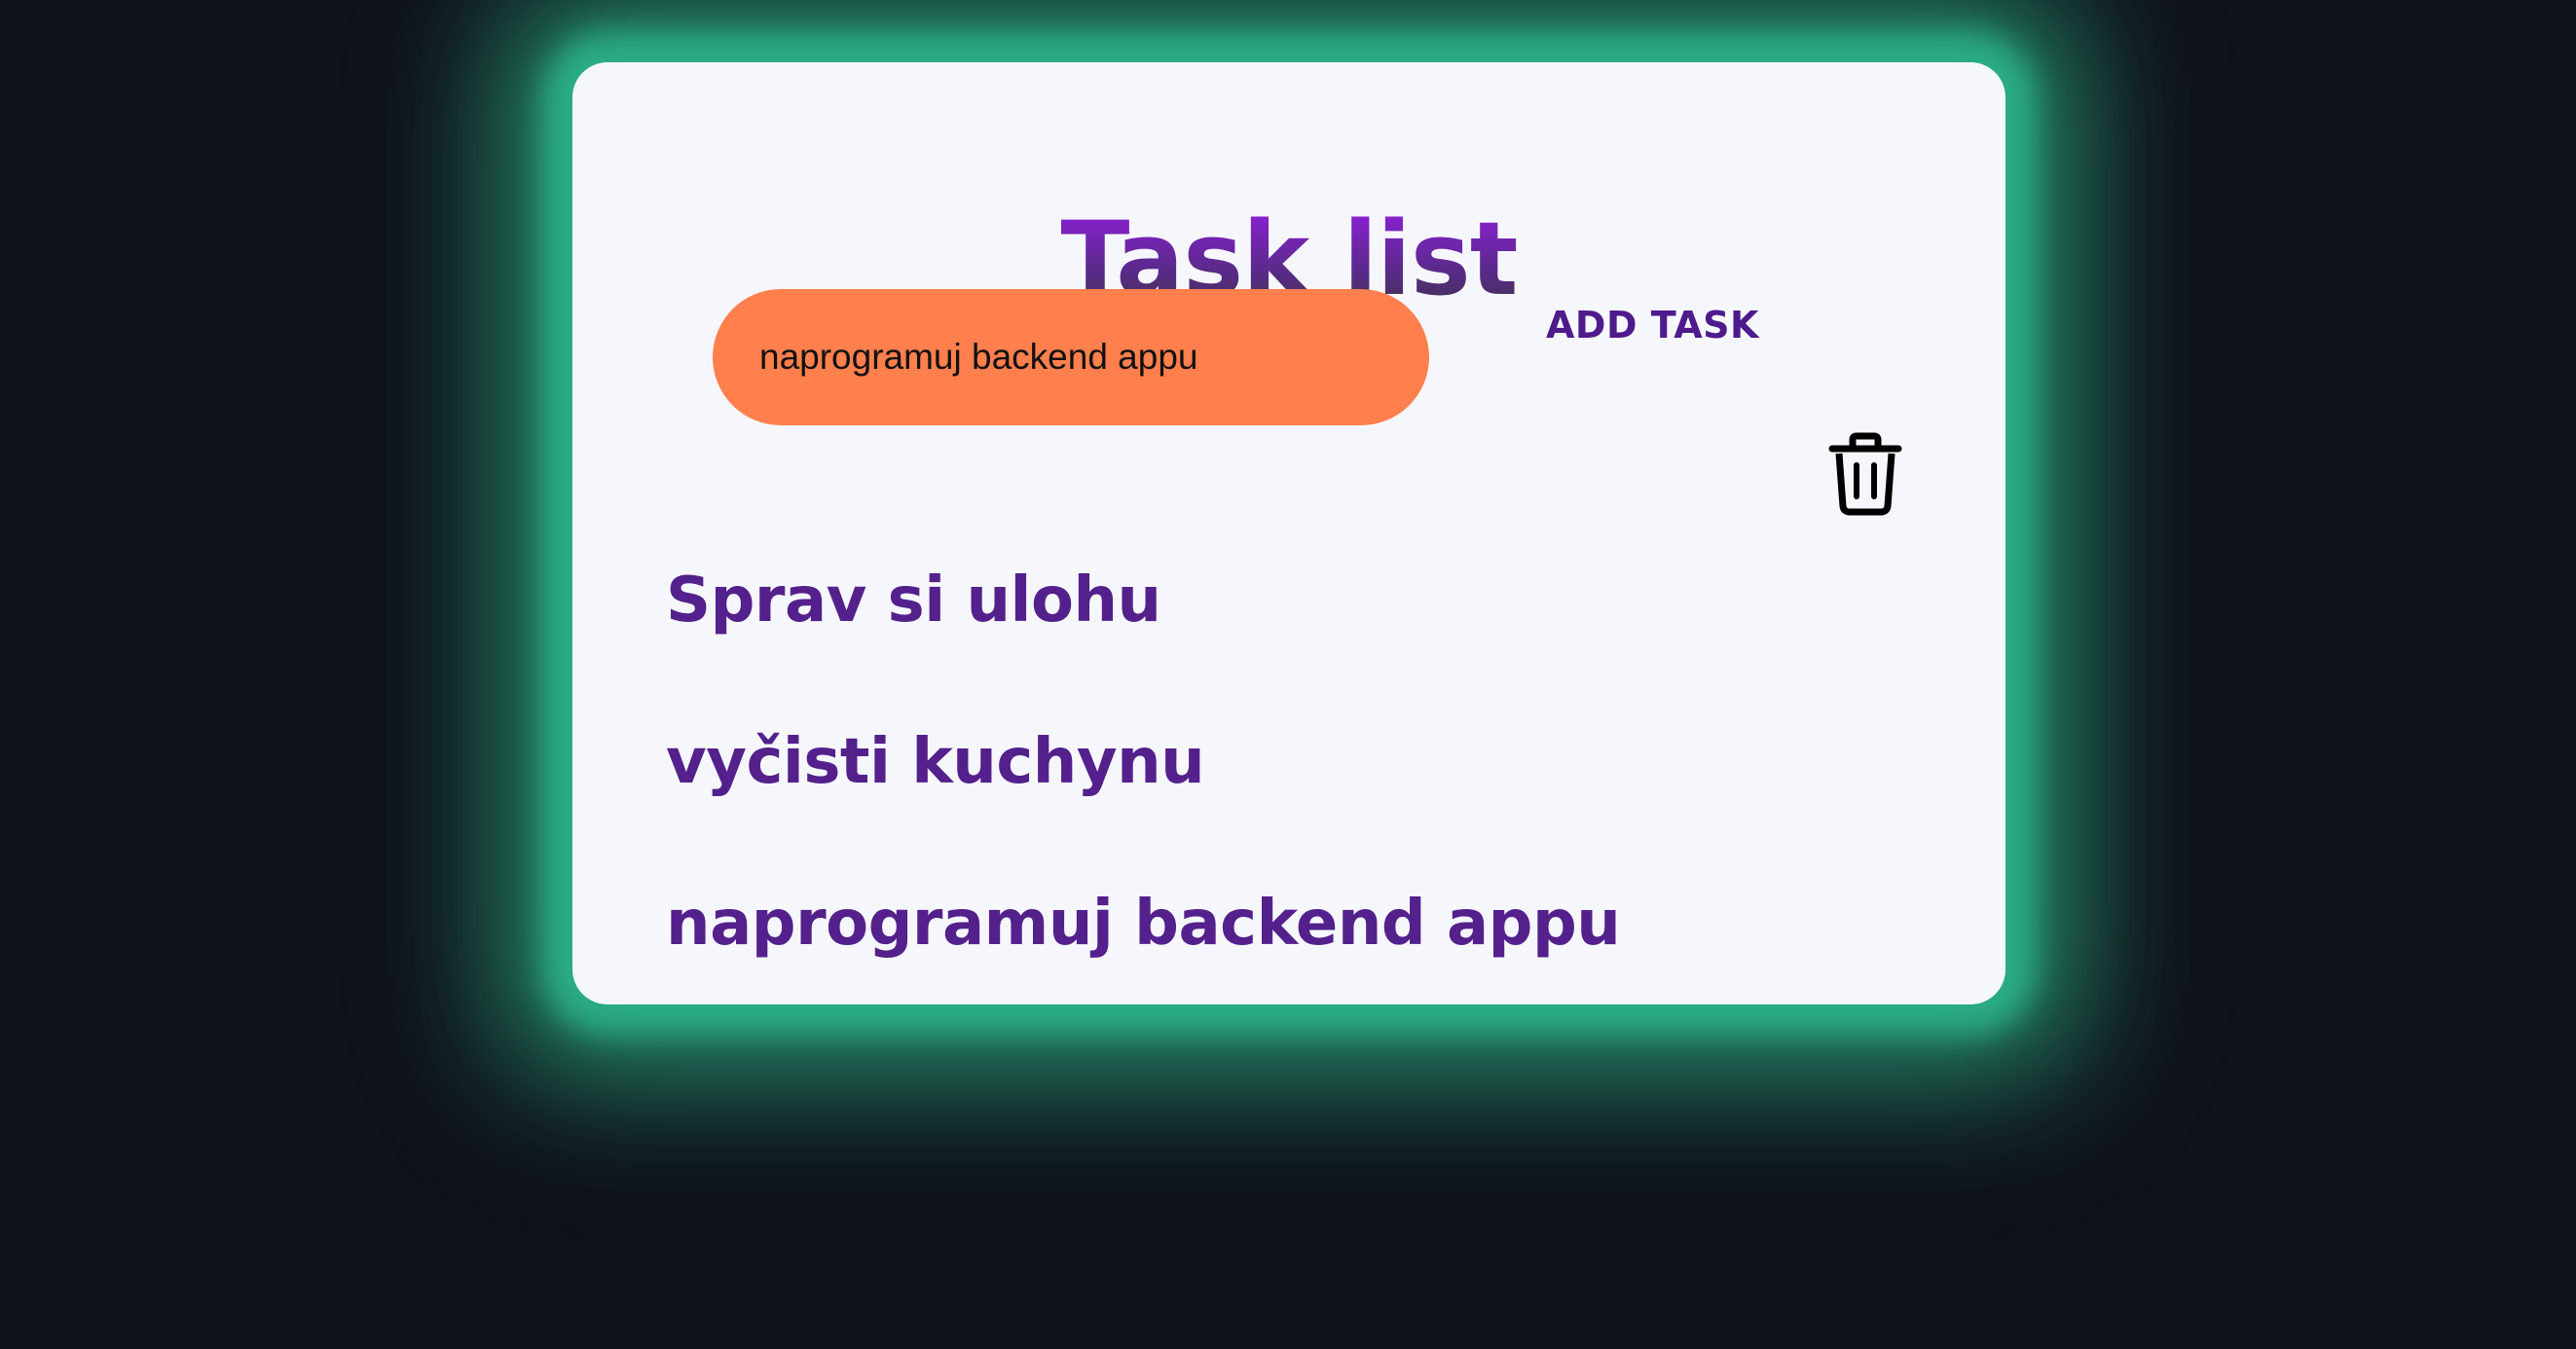  I want to click on add-task-button: ADD TASK, so click(1652, 325).